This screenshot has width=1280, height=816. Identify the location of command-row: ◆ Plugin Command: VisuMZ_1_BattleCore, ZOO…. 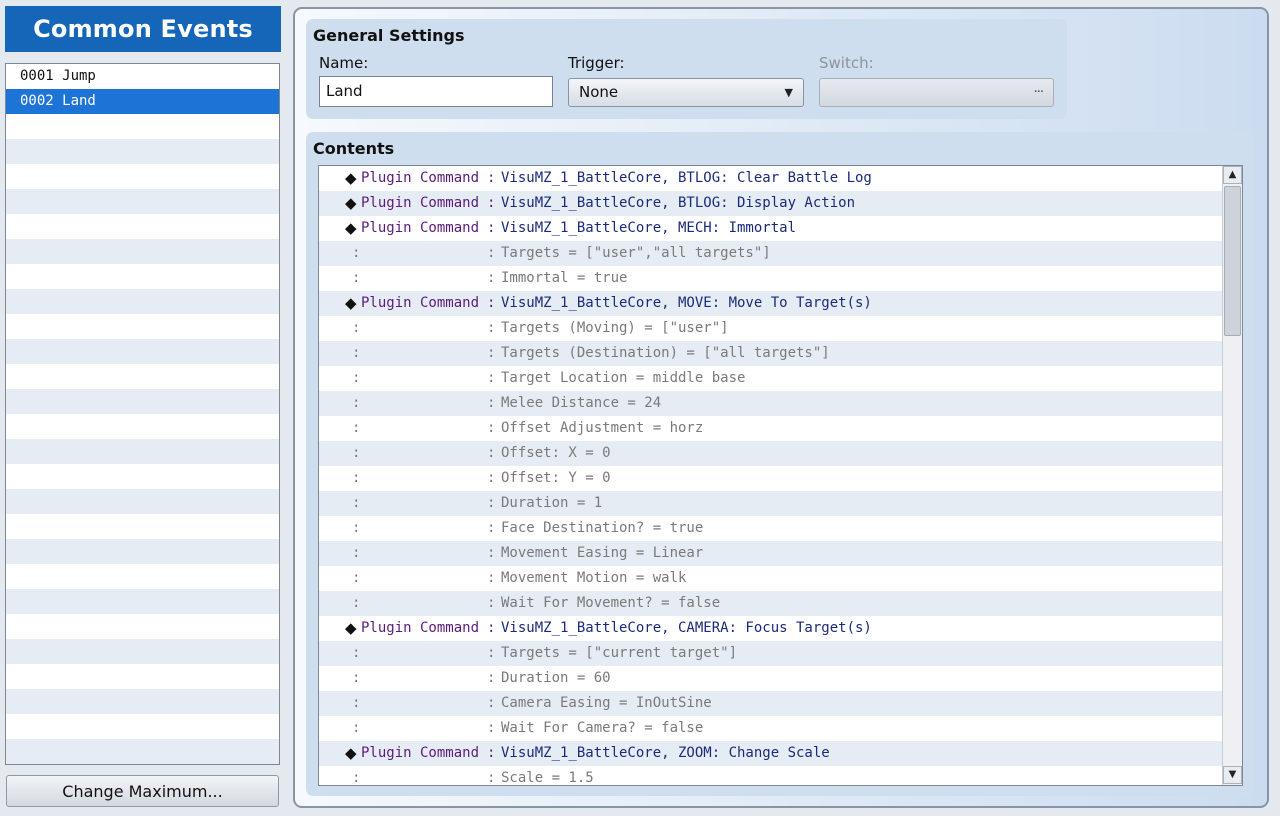
(780, 753).